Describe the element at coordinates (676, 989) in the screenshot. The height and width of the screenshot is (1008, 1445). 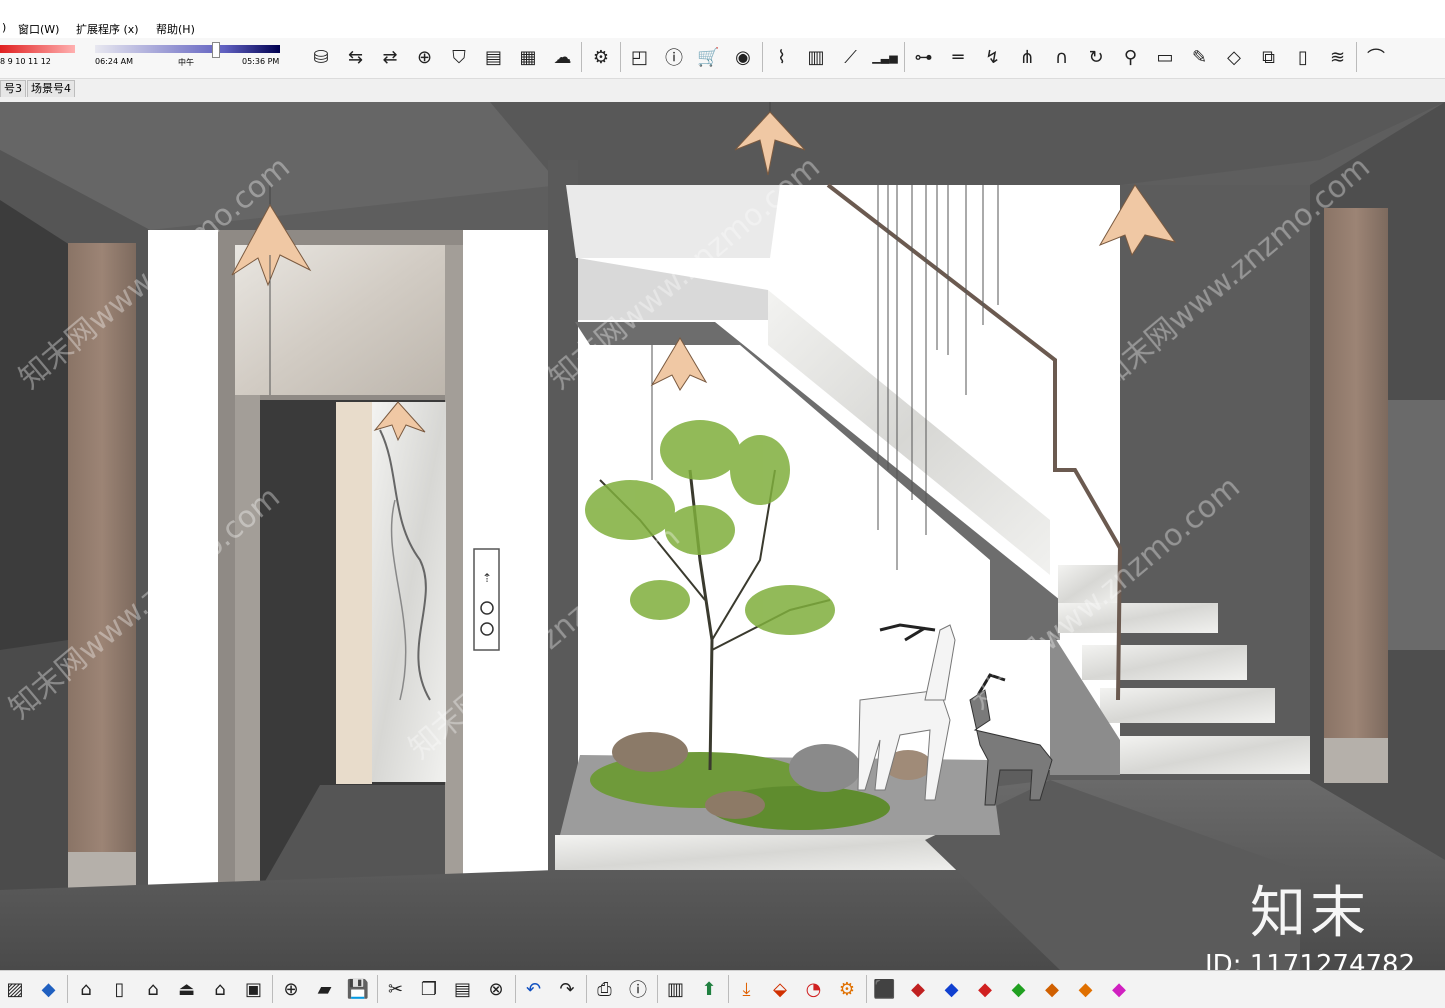
I see `color-palette-icon: ▥` at that location.